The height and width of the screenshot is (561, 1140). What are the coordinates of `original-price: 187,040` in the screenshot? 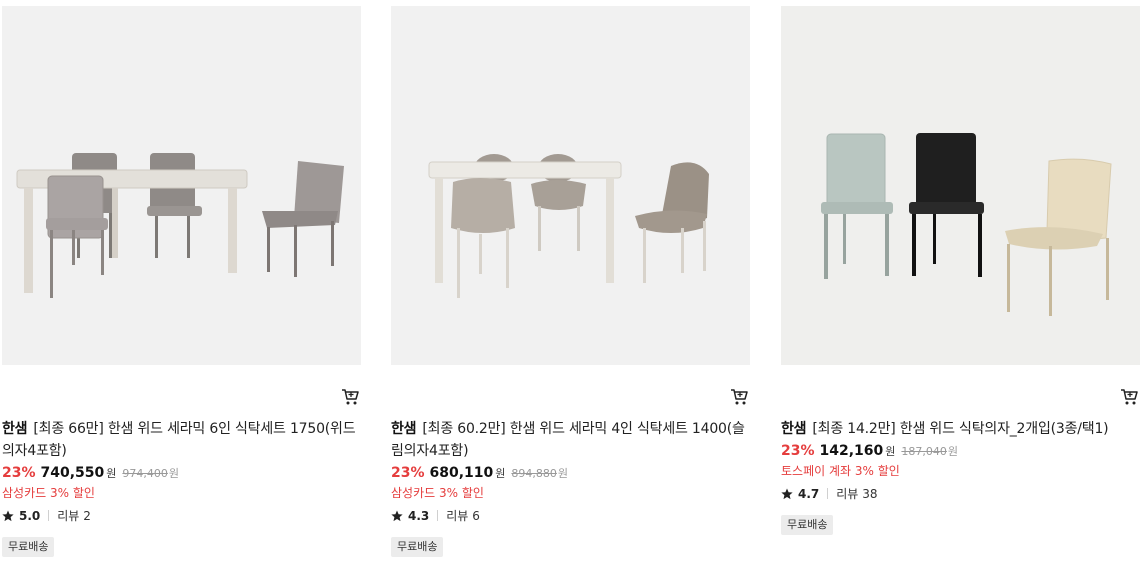 It's located at (924, 451).